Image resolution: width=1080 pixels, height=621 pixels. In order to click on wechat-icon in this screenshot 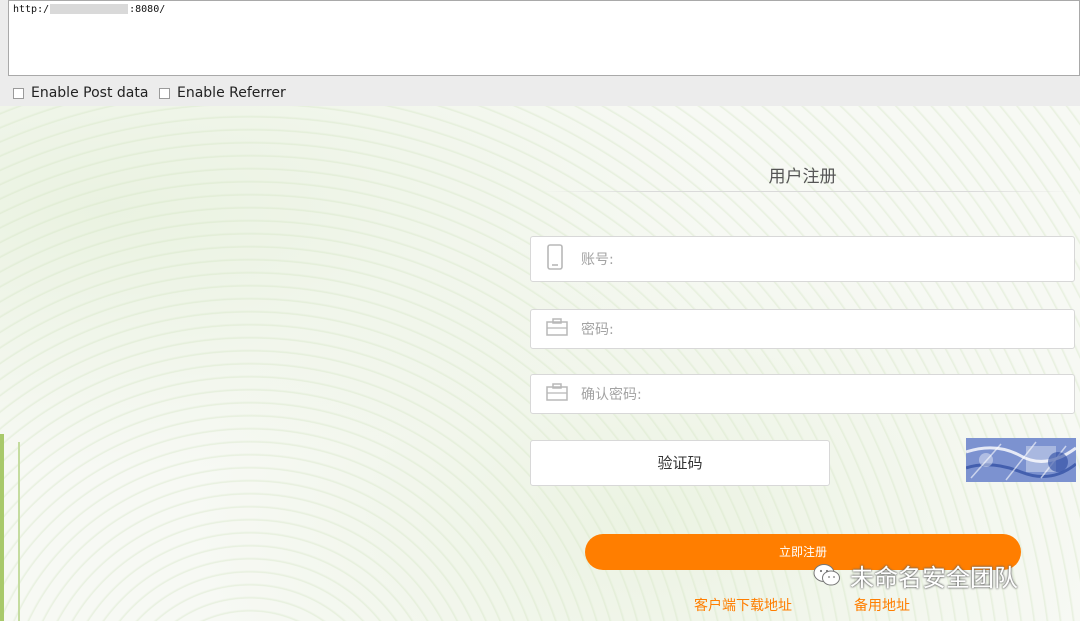, I will do `click(827, 575)`.